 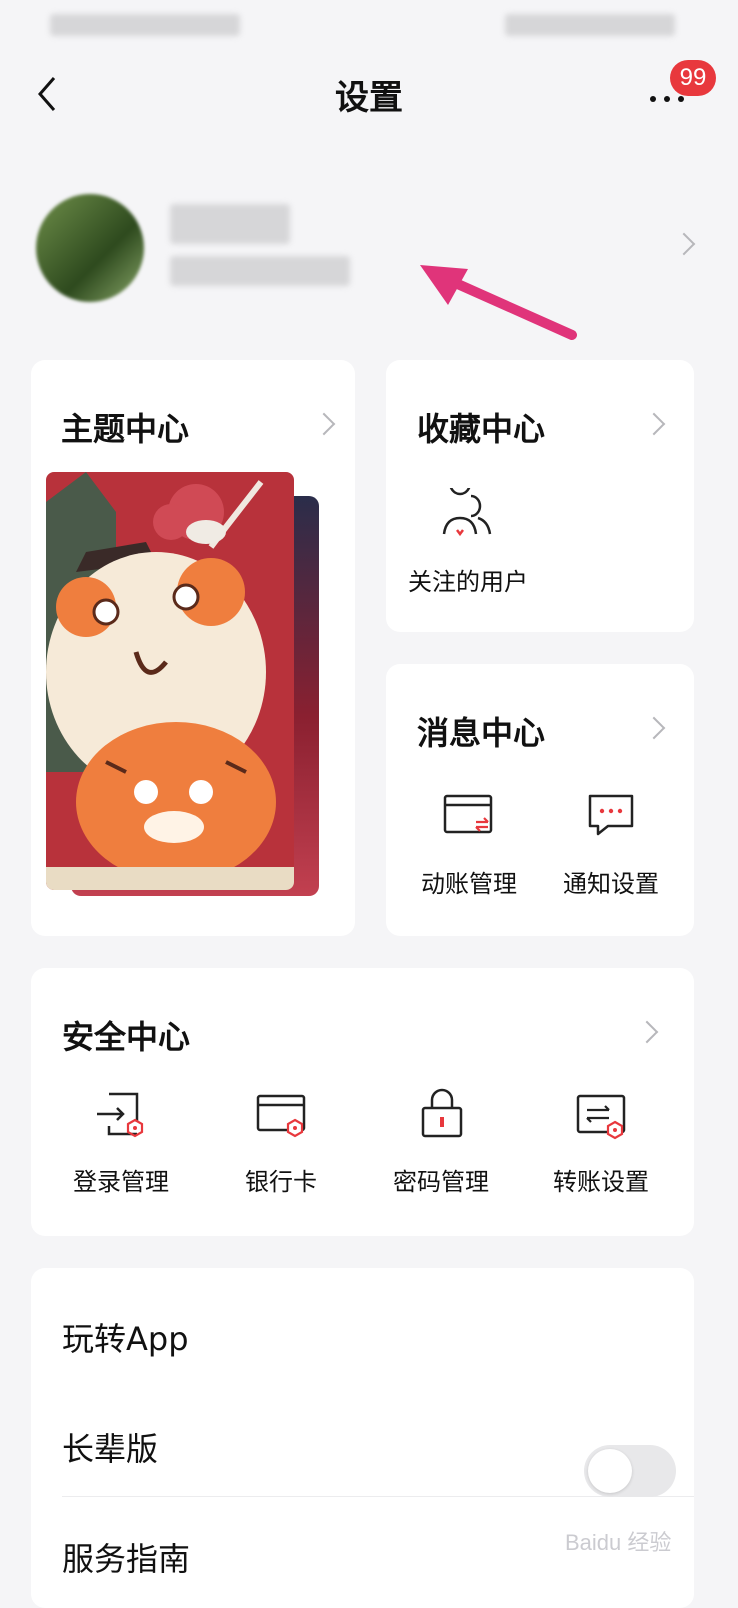 I want to click on account-change-button, so click(x=469, y=817).